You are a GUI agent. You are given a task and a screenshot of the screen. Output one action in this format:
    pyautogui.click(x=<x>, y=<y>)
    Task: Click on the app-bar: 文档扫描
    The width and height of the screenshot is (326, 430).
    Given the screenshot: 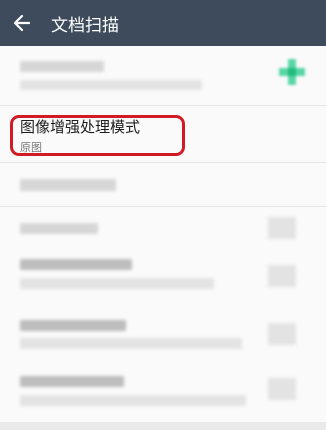 What is the action you would take?
    pyautogui.click(x=163, y=23)
    